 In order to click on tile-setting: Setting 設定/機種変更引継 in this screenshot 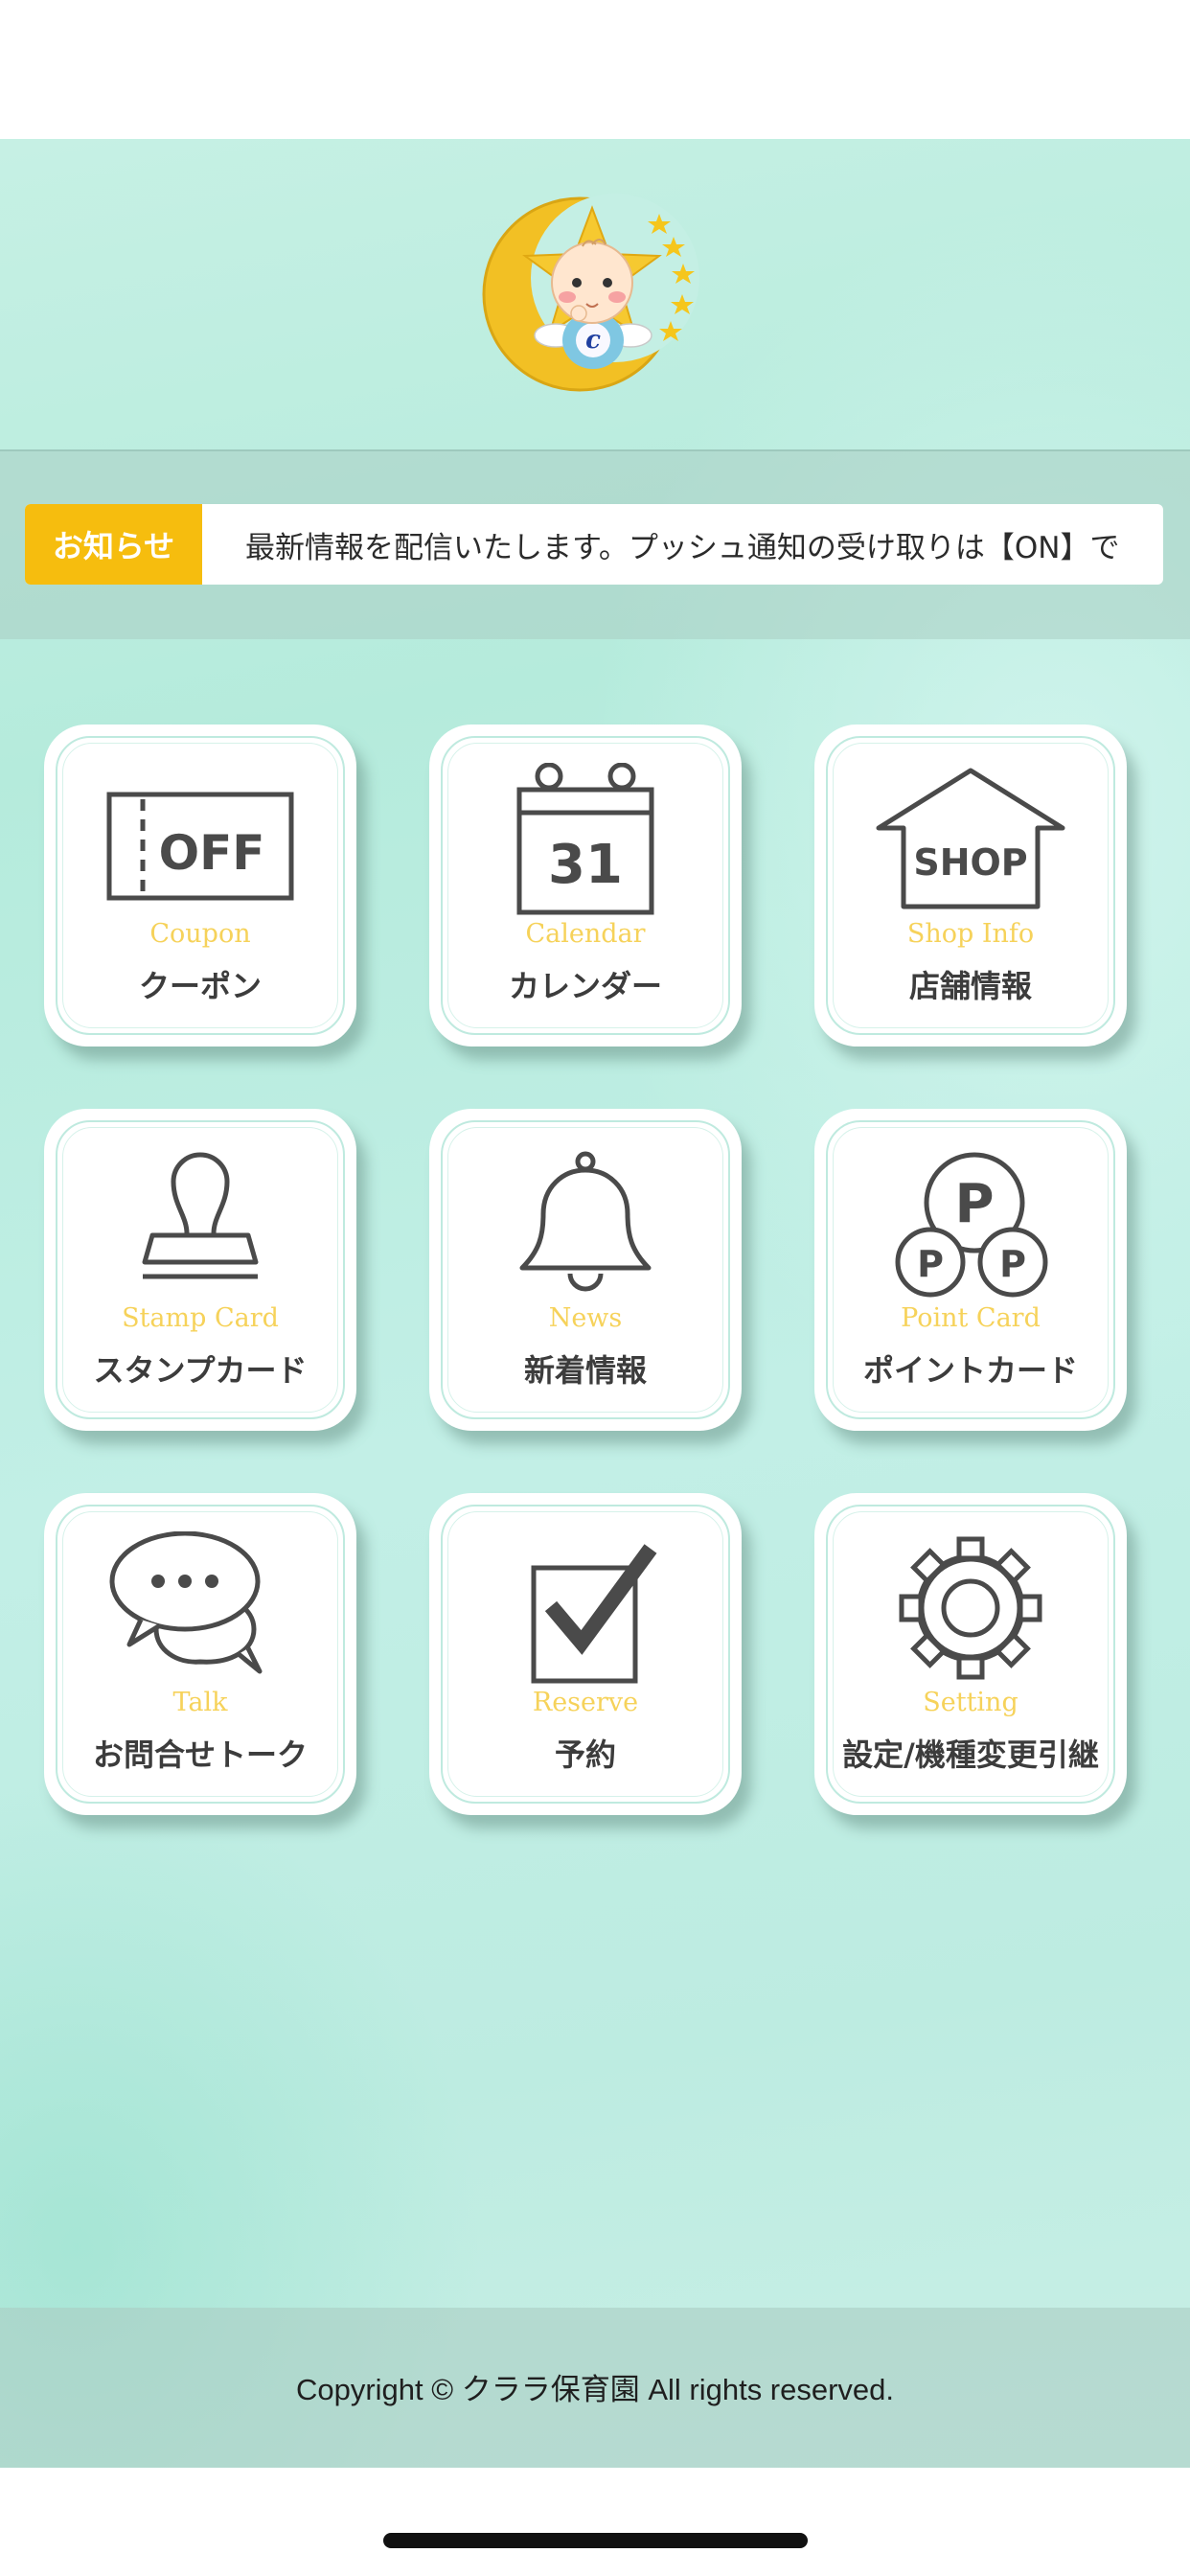, I will do `click(971, 1654)`.